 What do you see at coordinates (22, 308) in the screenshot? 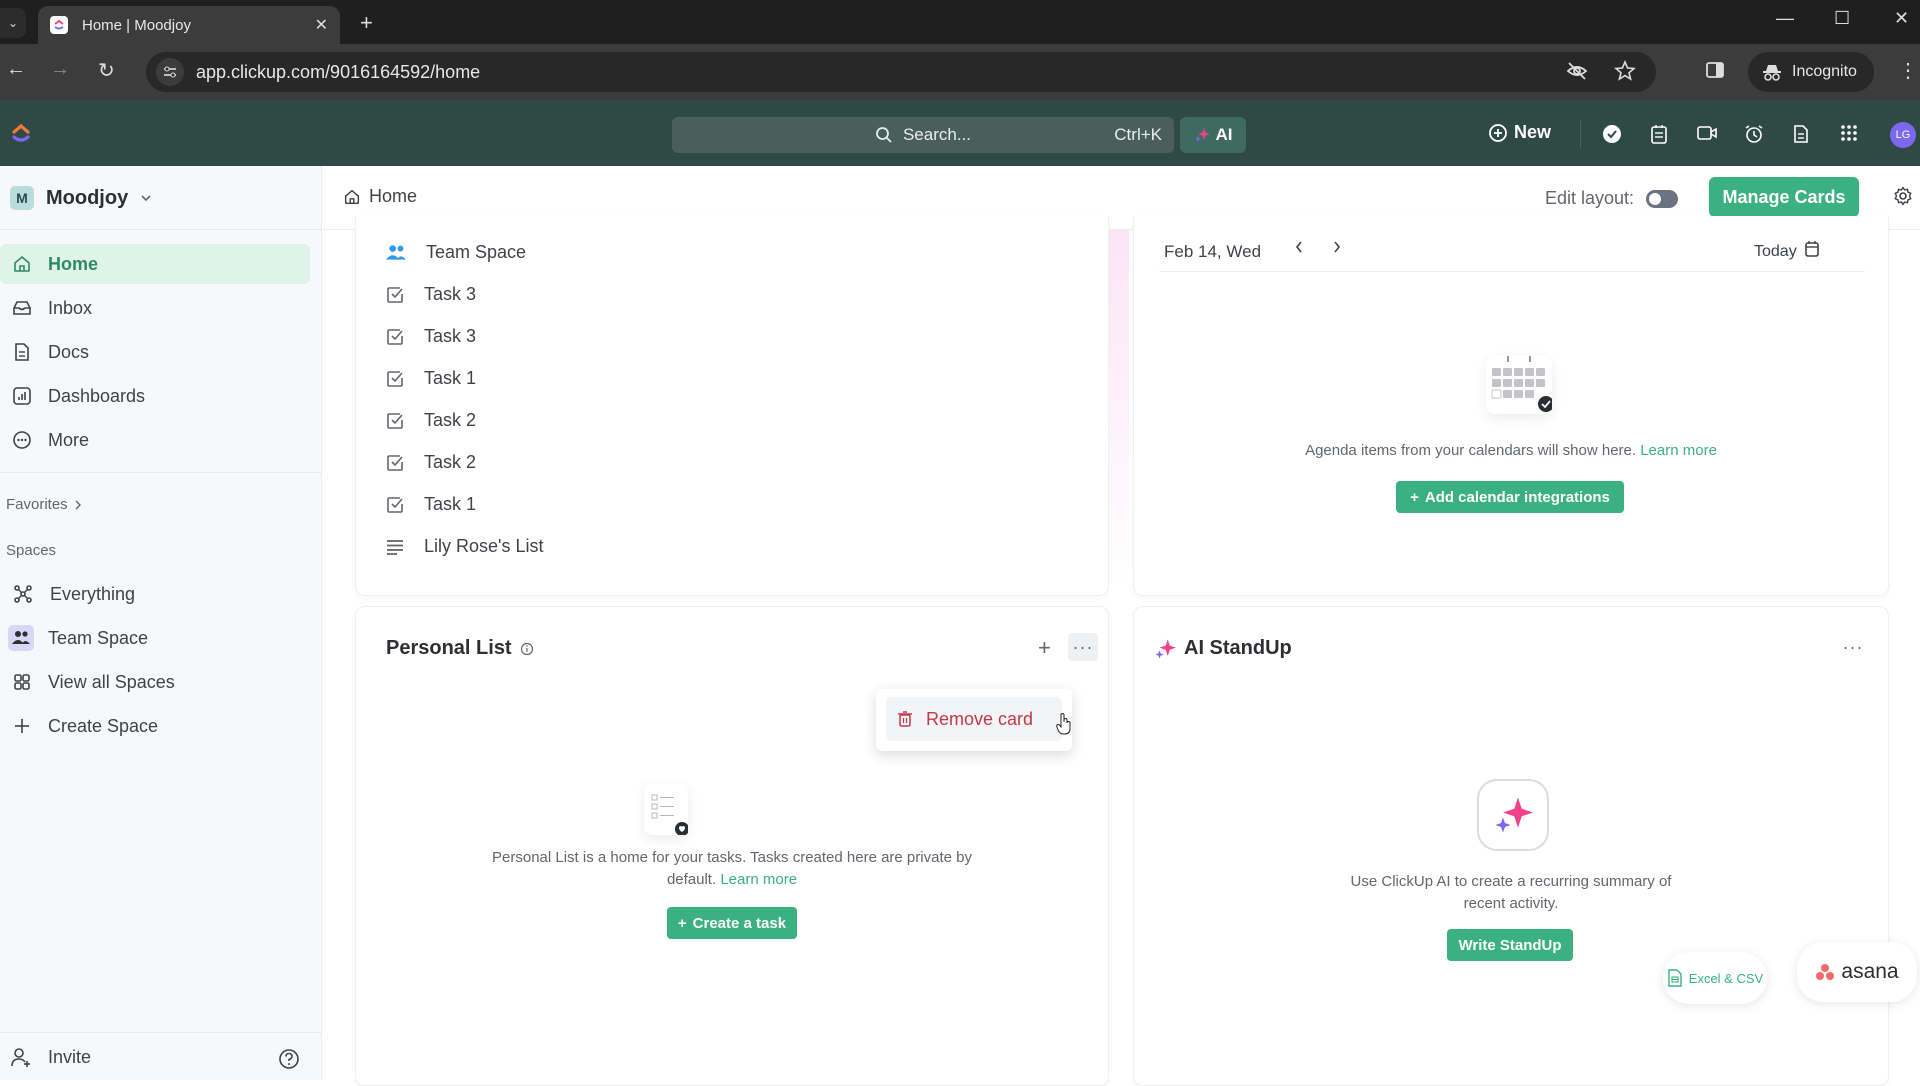
I see `inbox-icon` at bounding box center [22, 308].